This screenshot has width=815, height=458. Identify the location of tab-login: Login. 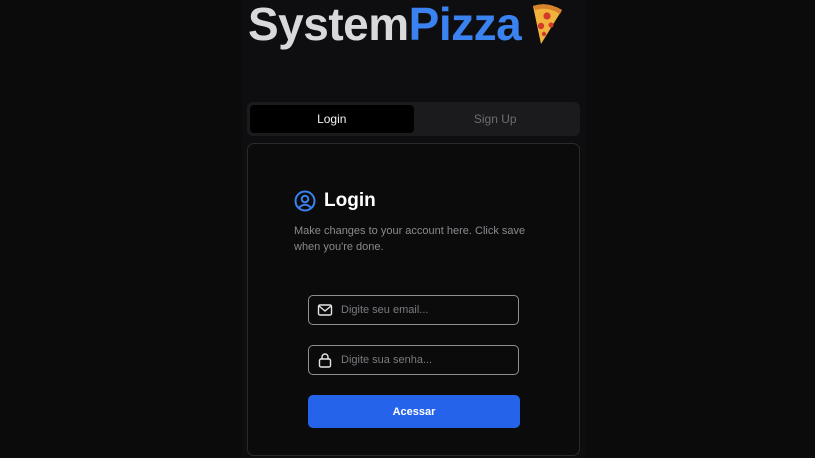
(332, 119).